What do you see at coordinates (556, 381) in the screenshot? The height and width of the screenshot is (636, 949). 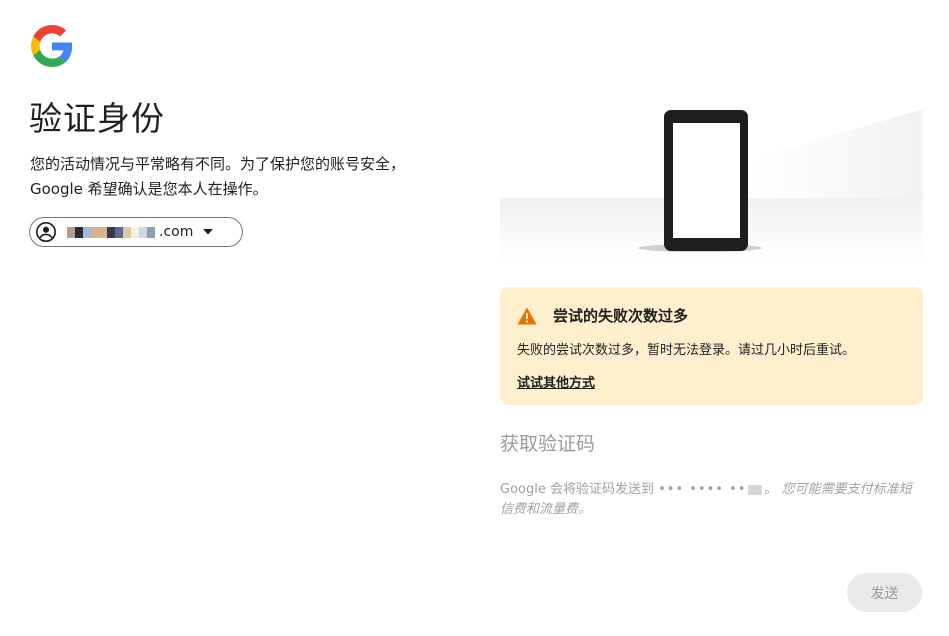 I see `try-another-way-link: 试试其他方式` at bounding box center [556, 381].